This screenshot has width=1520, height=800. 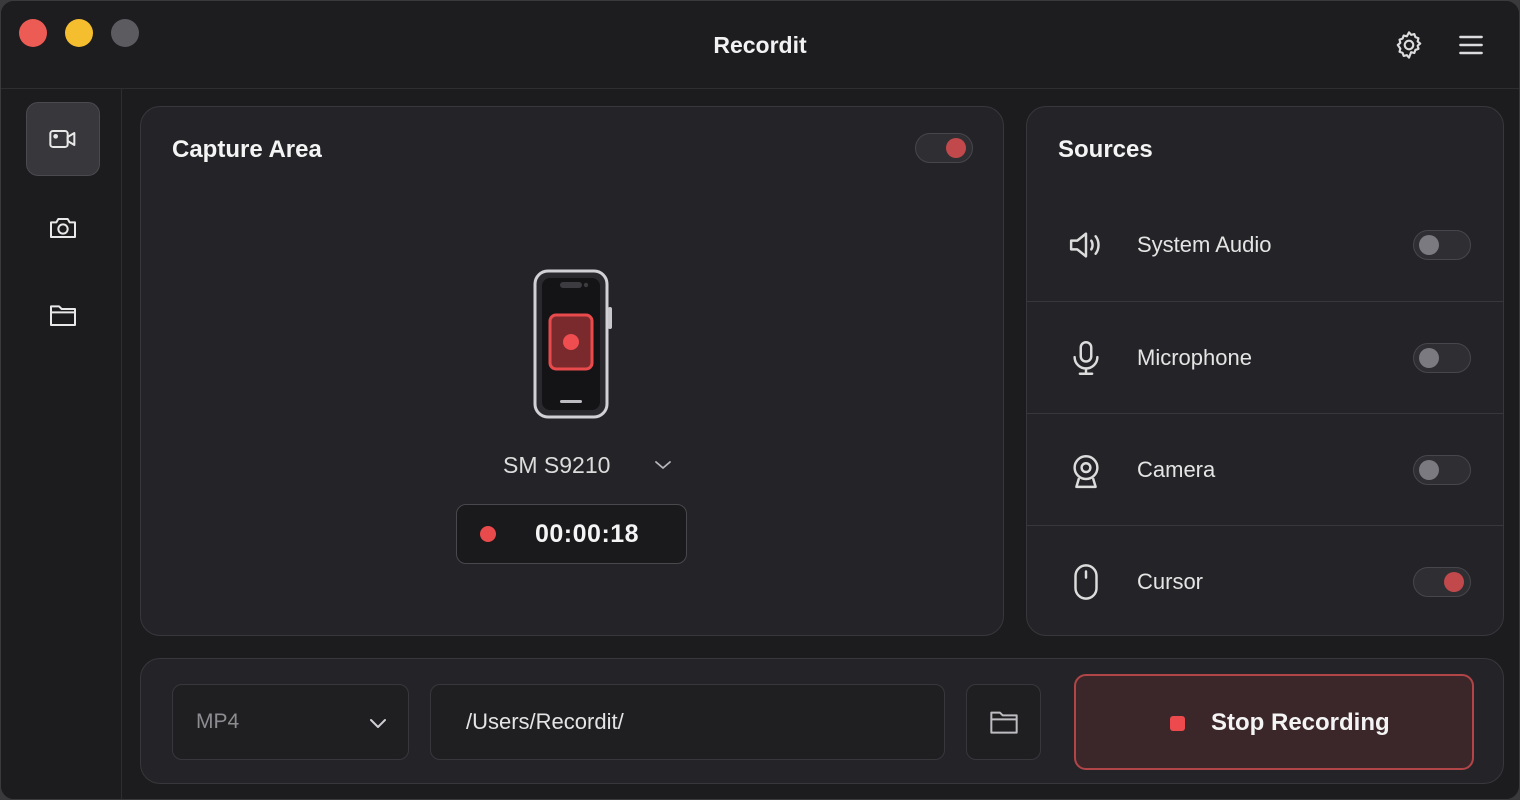 What do you see at coordinates (290, 722) in the screenshot?
I see `format-select: MP4` at bounding box center [290, 722].